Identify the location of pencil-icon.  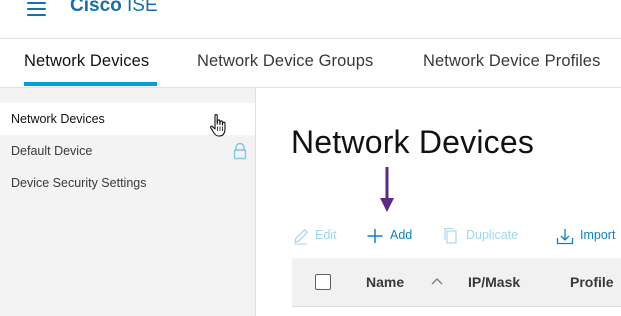
(301, 237).